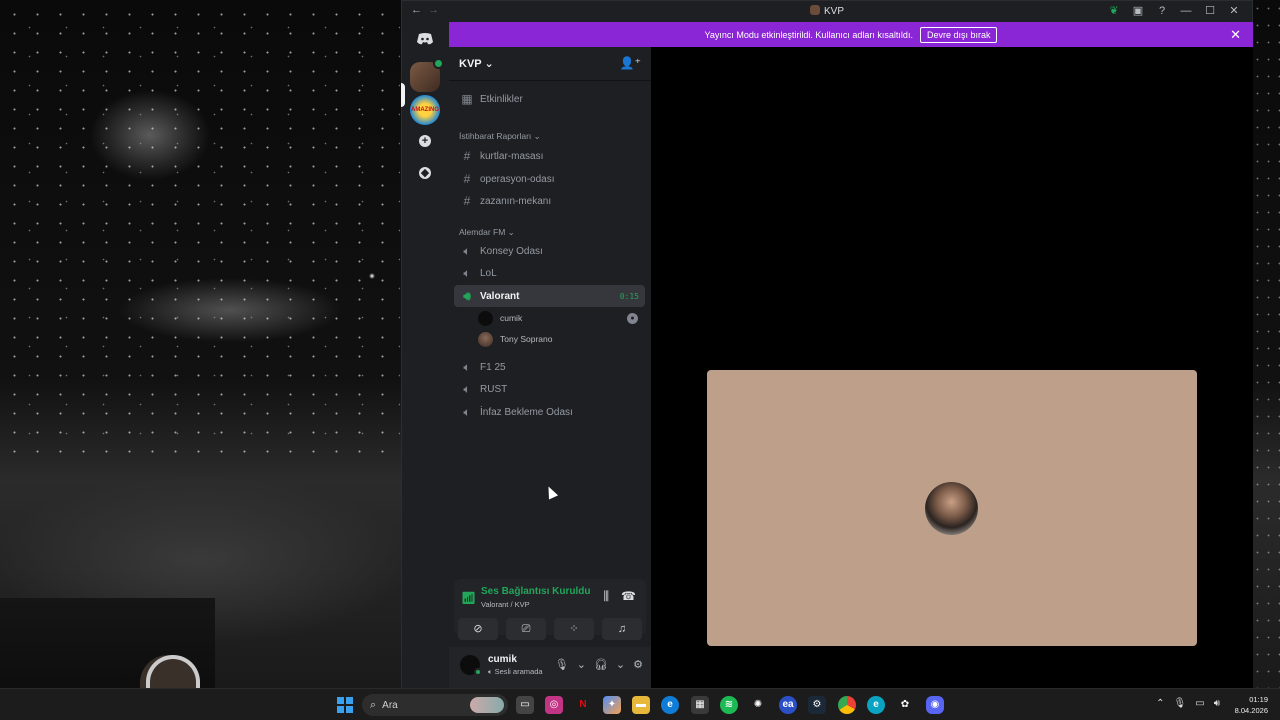 The width and height of the screenshot is (1280, 720). I want to click on voice-channel-valorant: 🔊︎ Valorant 0:15, so click(549, 296).